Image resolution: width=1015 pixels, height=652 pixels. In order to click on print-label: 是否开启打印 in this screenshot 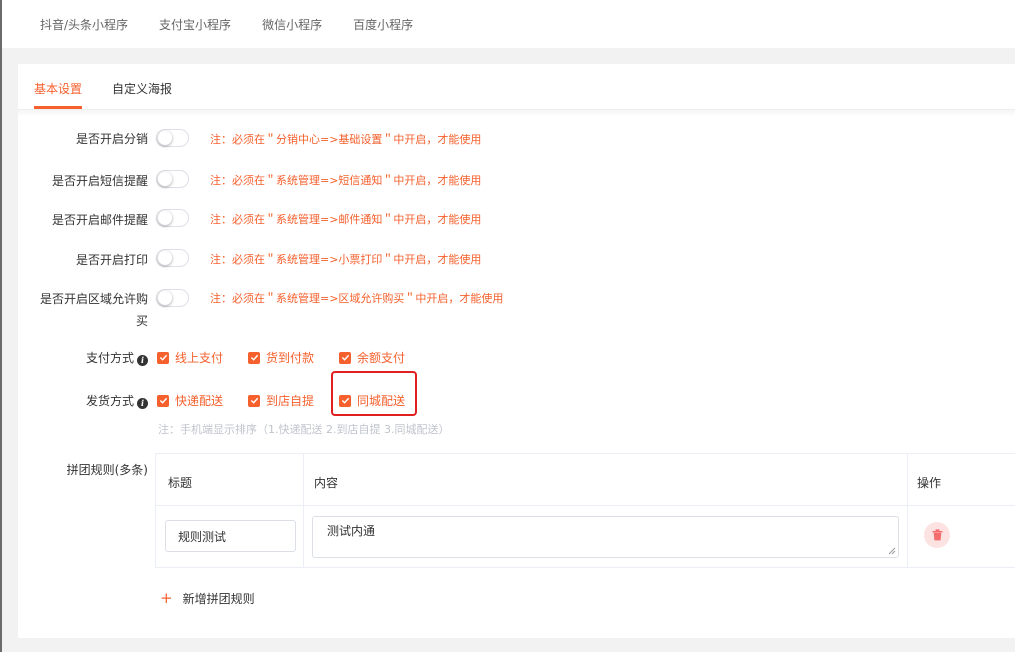, I will do `click(111, 260)`.